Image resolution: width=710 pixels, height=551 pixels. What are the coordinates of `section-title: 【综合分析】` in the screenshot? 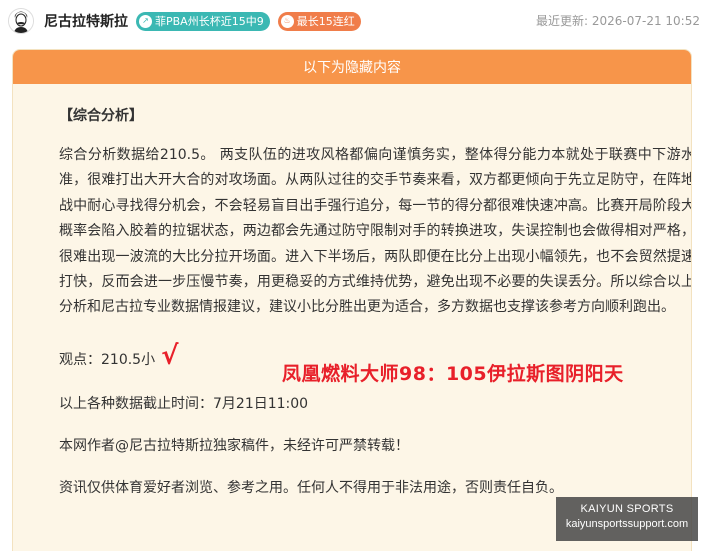 It's located at (101, 116).